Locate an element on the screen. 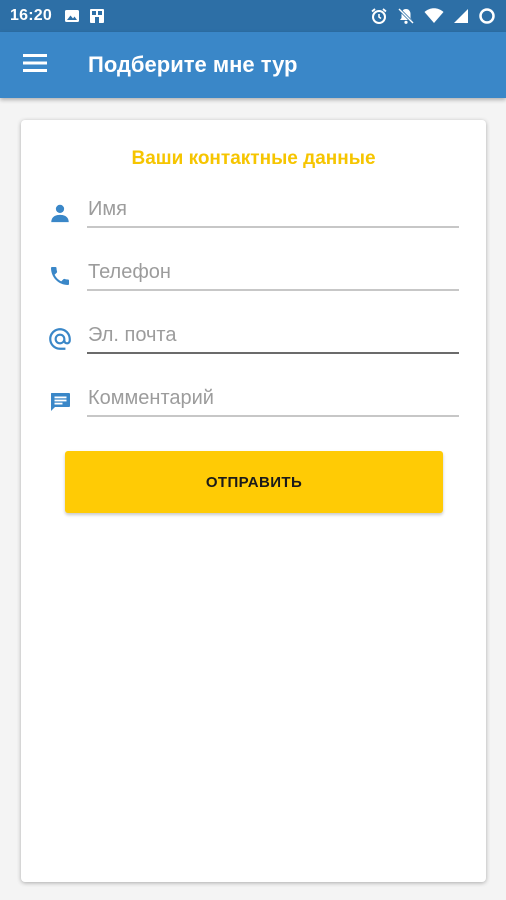  notifications-off-icon is located at coordinates (406, 16).